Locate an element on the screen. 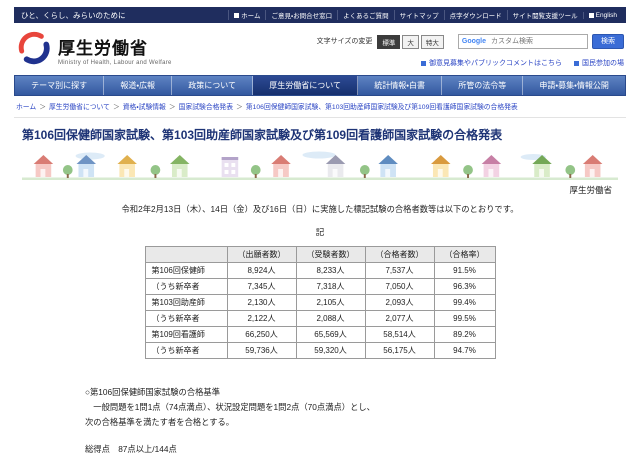 Image resolution: width=640 pixels, height=455 pixels. nav-item-1: 報道・広報 is located at coordinates (138, 85).